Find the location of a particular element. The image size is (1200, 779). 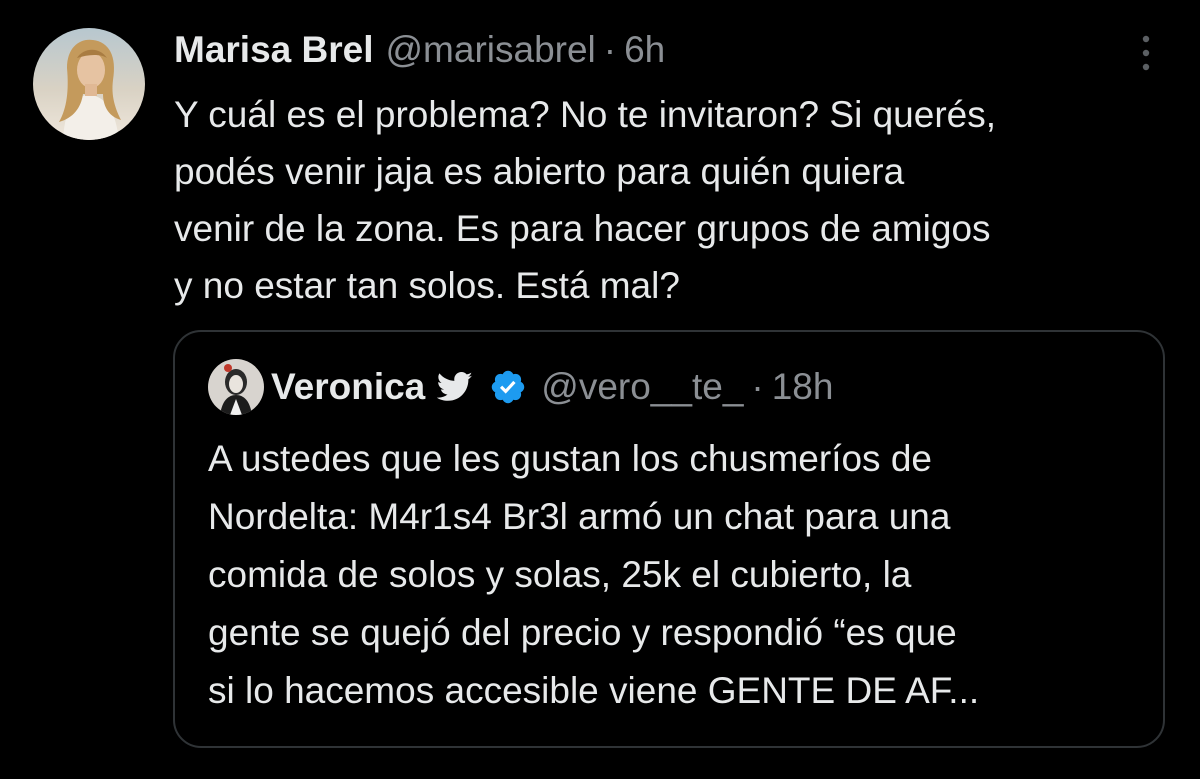

tweet-header: Marisa Brel @marisabrel · 6h is located at coordinates (419, 50).